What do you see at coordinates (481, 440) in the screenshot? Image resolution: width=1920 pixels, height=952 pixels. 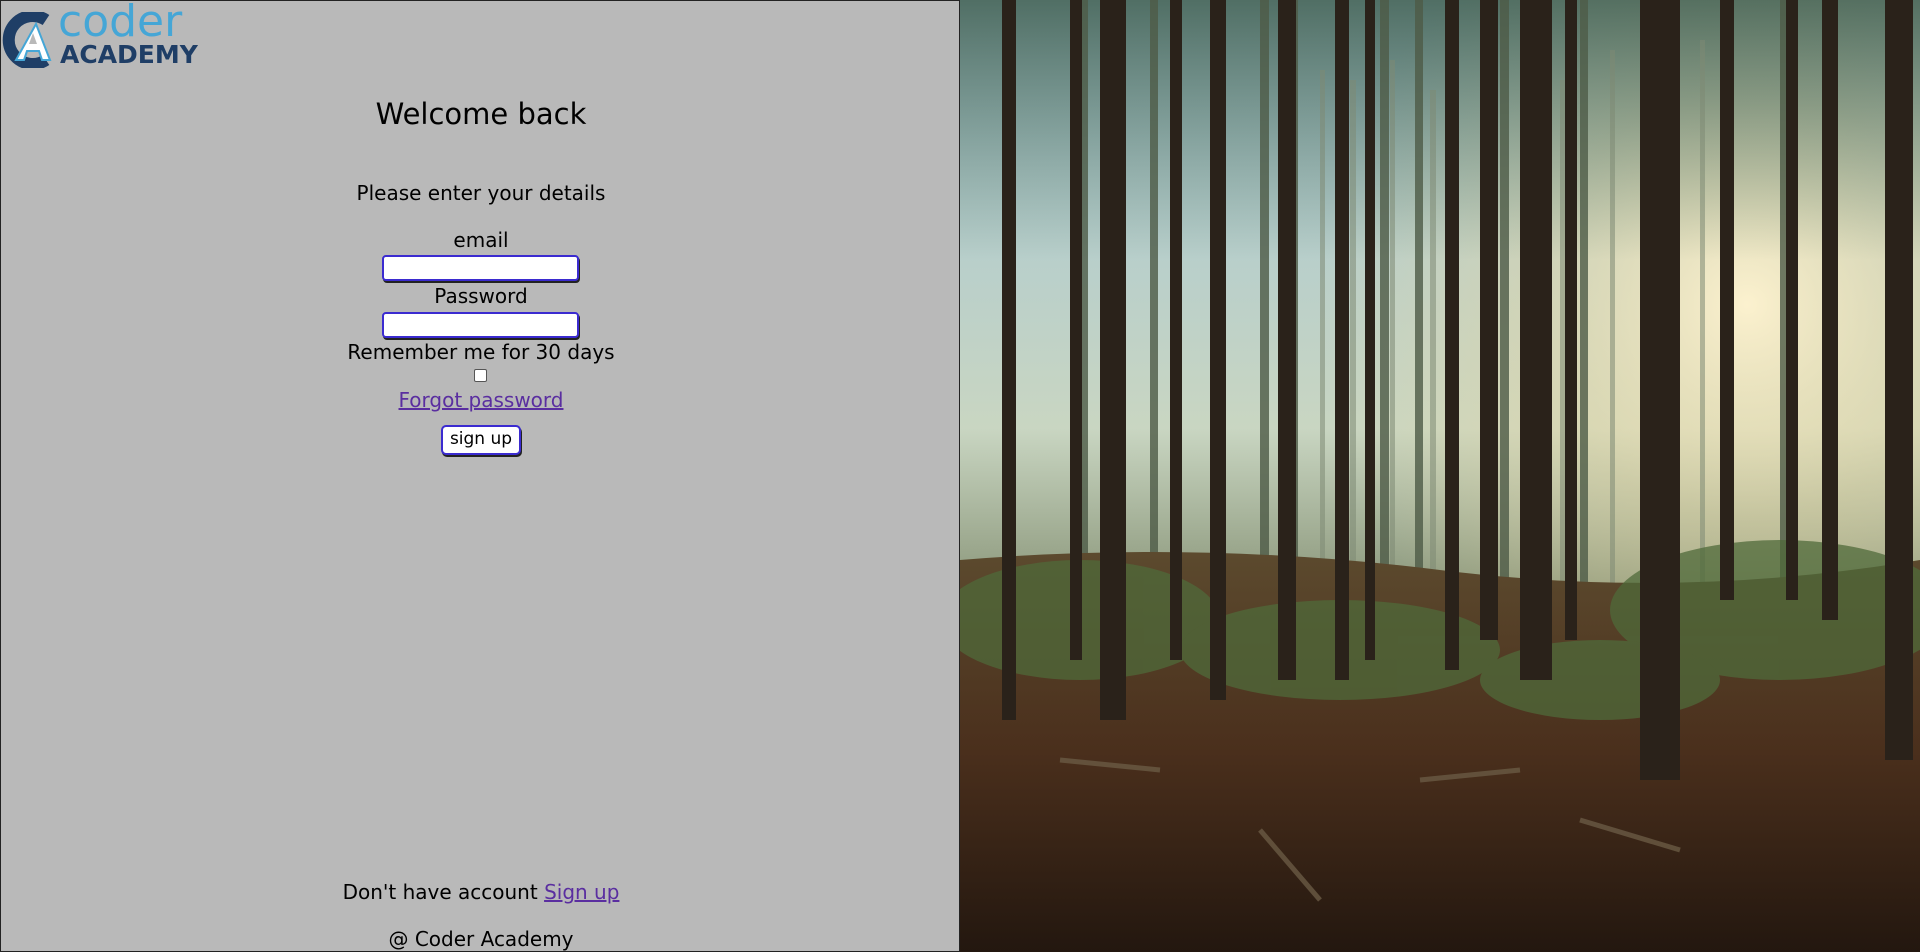 I see `sign-up-button: sign up` at bounding box center [481, 440].